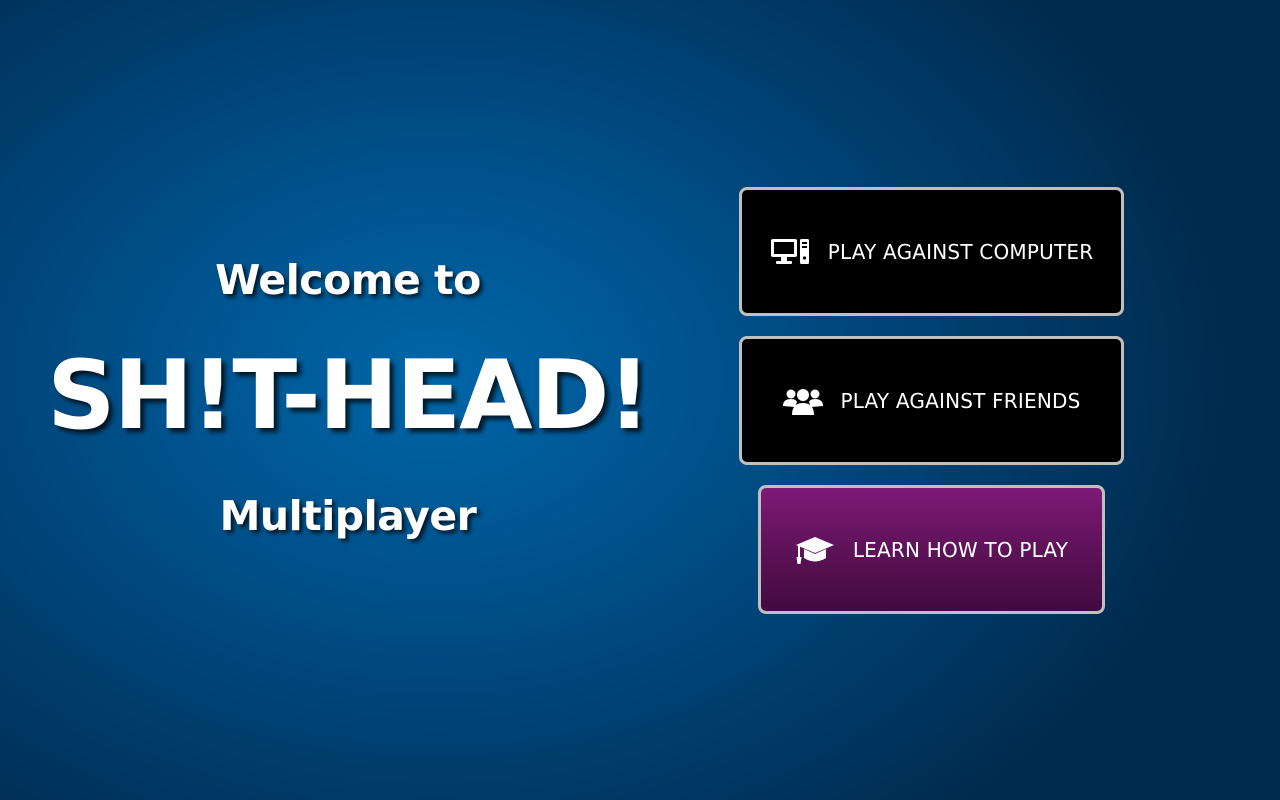 This screenshot has width=1280, height=800. I want to click on welcome-heading: Welcome to, so click(348, 280).